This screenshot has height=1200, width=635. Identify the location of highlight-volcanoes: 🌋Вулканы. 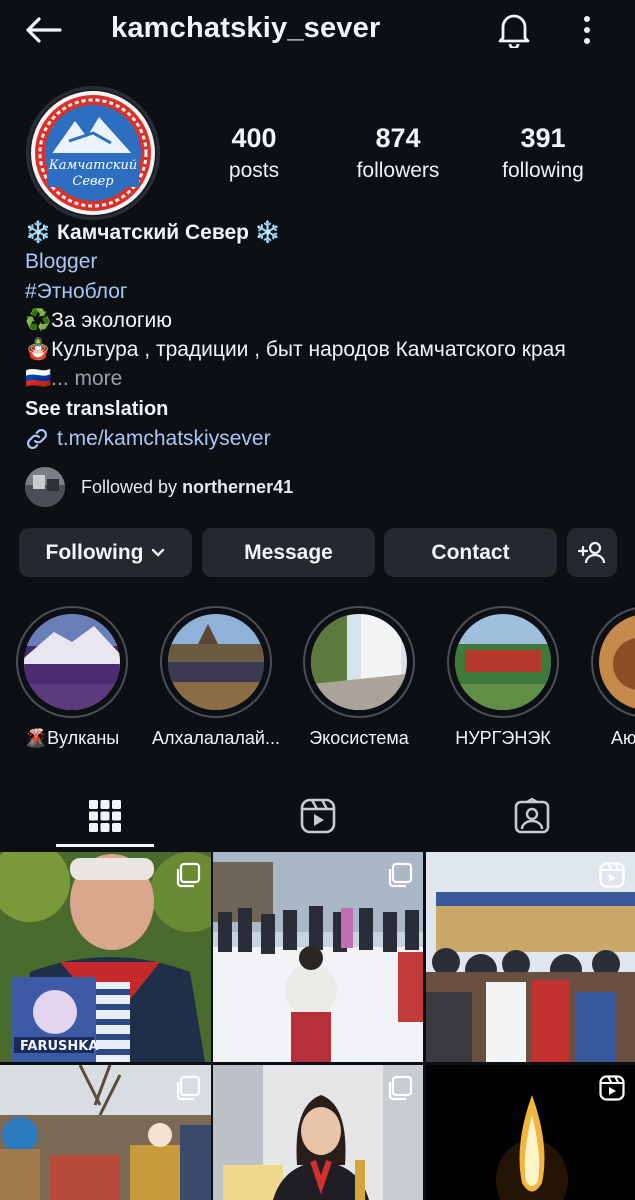
(72, 677).